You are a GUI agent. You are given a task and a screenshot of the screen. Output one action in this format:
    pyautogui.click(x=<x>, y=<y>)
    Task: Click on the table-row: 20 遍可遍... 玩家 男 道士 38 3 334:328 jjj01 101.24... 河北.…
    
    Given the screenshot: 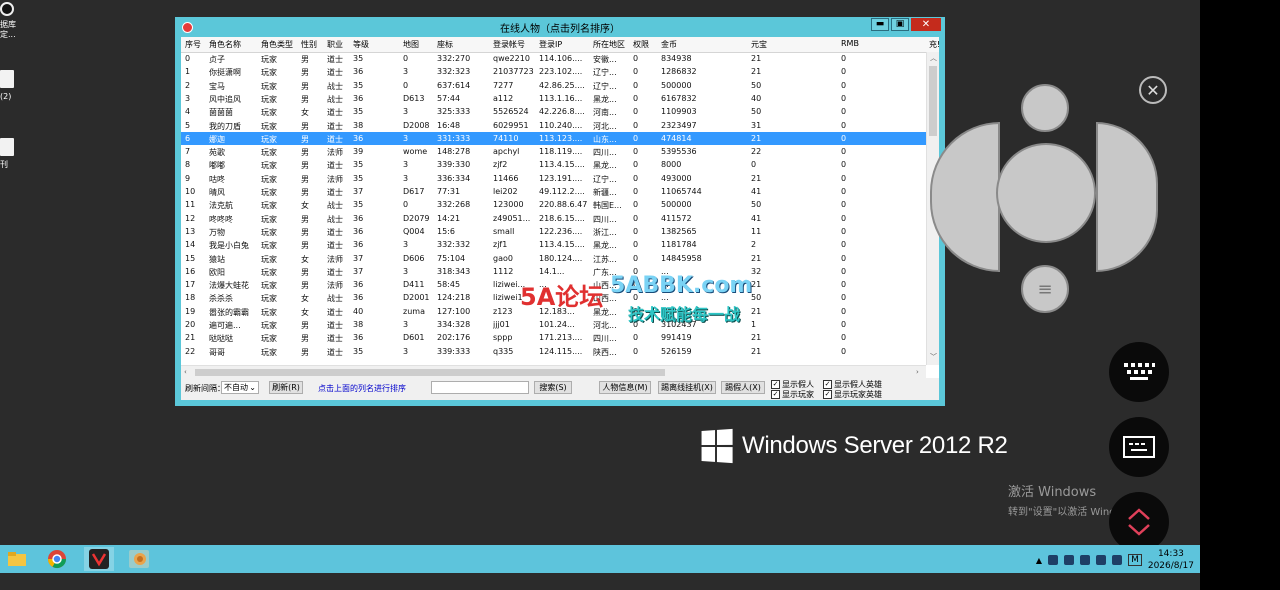 What is the action you would take?
    pyautogui.click(x=553, y=324)
    